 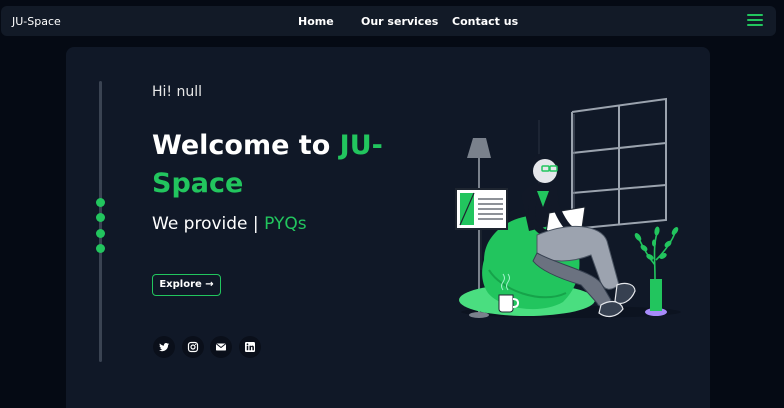 I want to click on nav-link-contact-us: Contact us, so click(x=485, y=21).